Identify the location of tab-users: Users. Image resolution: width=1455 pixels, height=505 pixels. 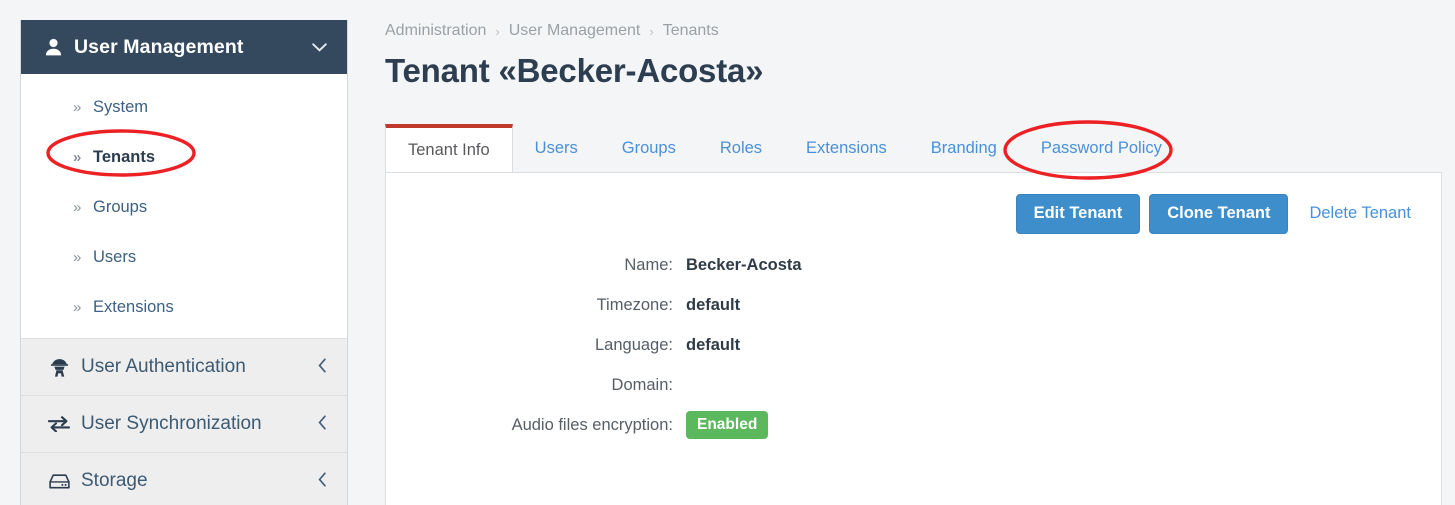
(556, 148).